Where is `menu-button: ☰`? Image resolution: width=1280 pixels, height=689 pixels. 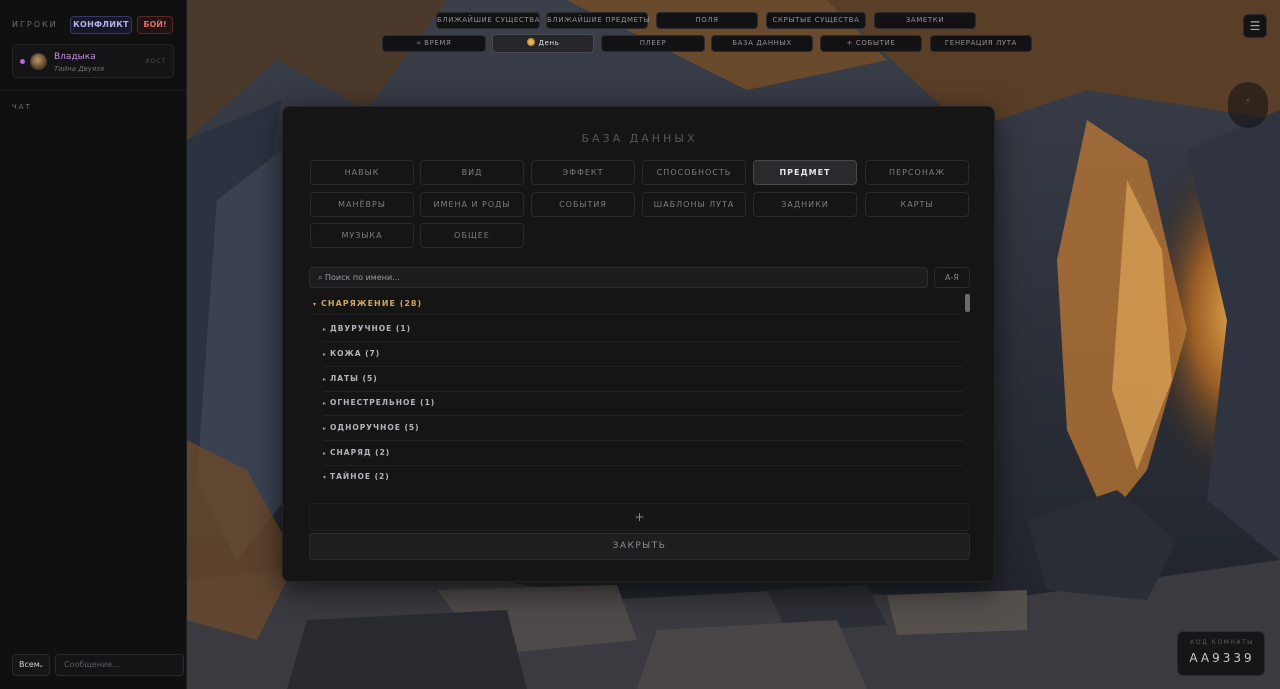 menu-button: ☰ is located at coordinates (1255, 26).